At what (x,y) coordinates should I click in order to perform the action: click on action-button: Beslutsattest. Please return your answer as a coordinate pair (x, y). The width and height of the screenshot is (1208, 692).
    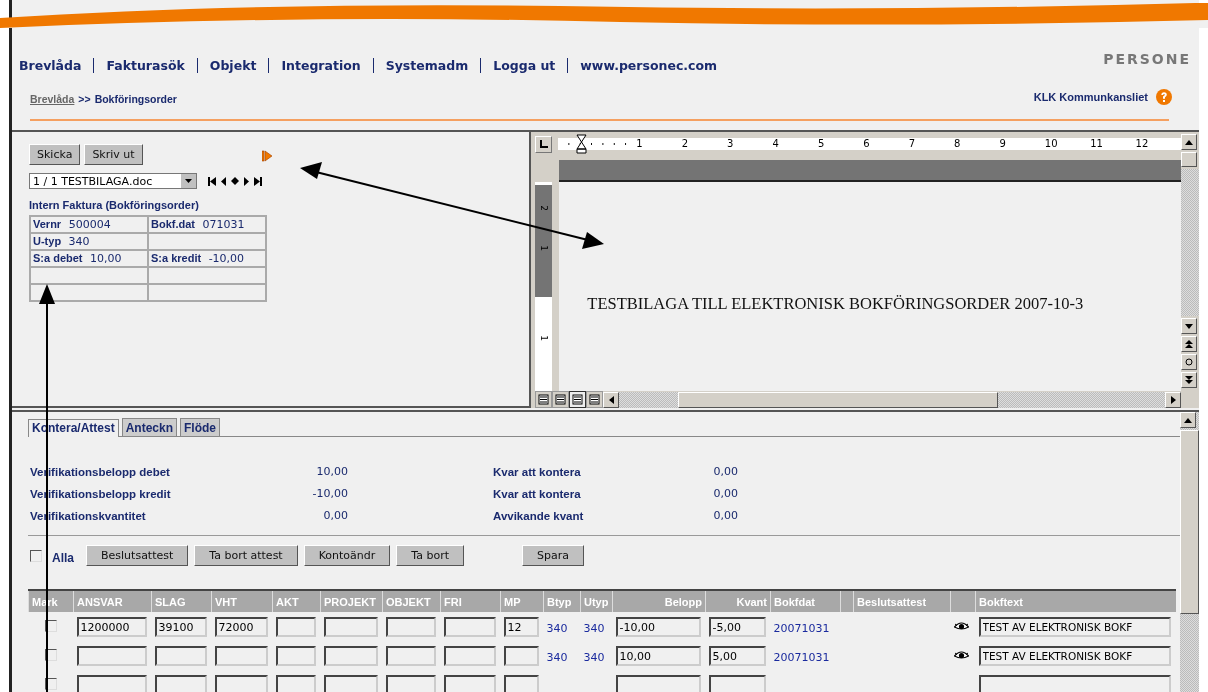
    Looking at the image, I should click on (137, 555).